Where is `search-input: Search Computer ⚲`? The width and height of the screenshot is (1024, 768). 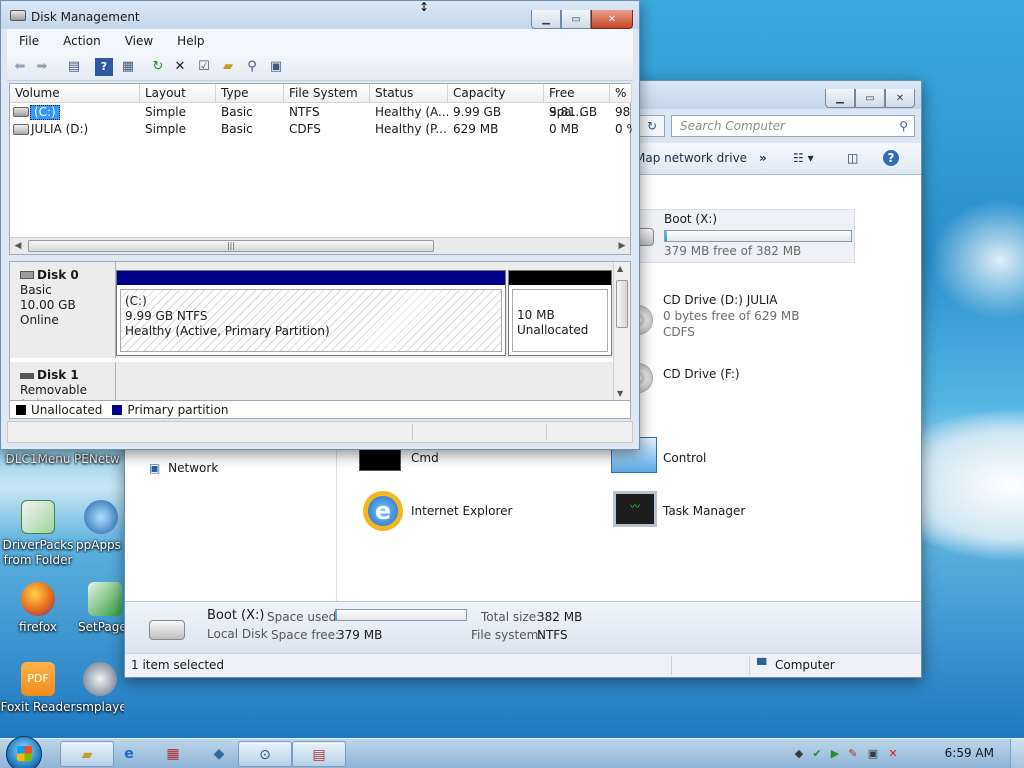
search-input: Search Computer ⚲ is located at coordinates (793, 126).